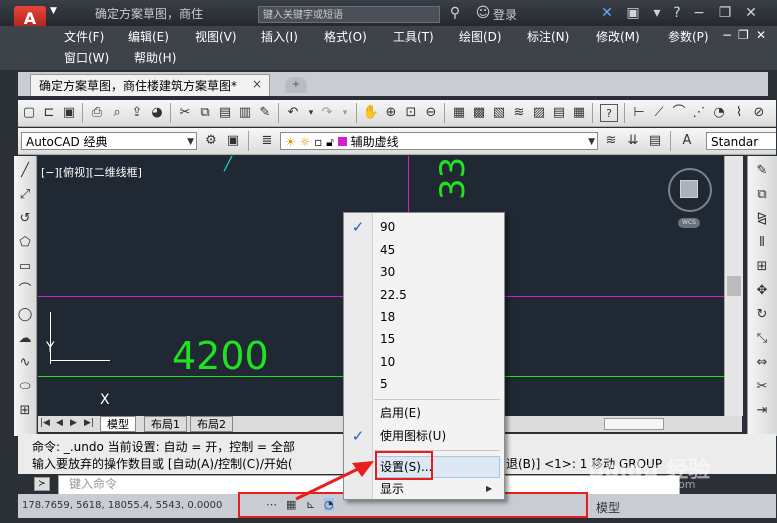 The height and width of the screenshot is (523, 777). What do you see at coordinates (45, 423) in the screenshot?
I see `first-layout-icon: |◀` at bounding box center [45, 423].